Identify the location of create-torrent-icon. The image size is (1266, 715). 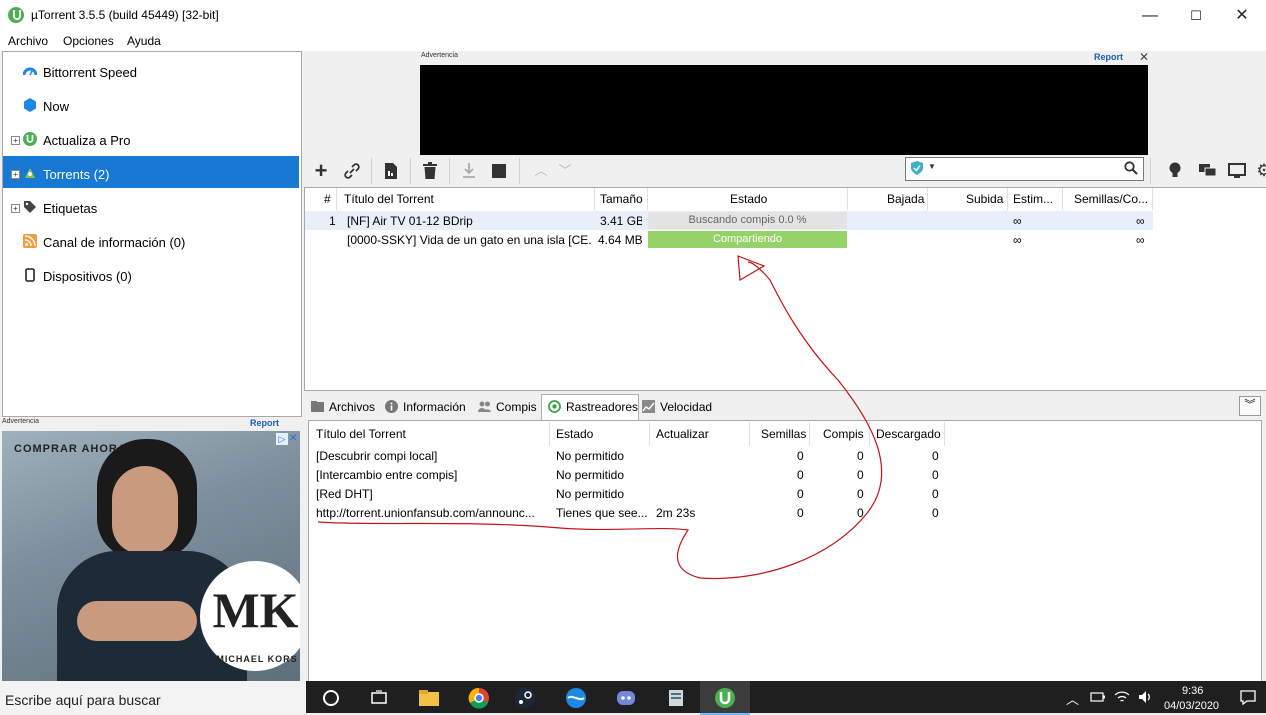
(391, 171).